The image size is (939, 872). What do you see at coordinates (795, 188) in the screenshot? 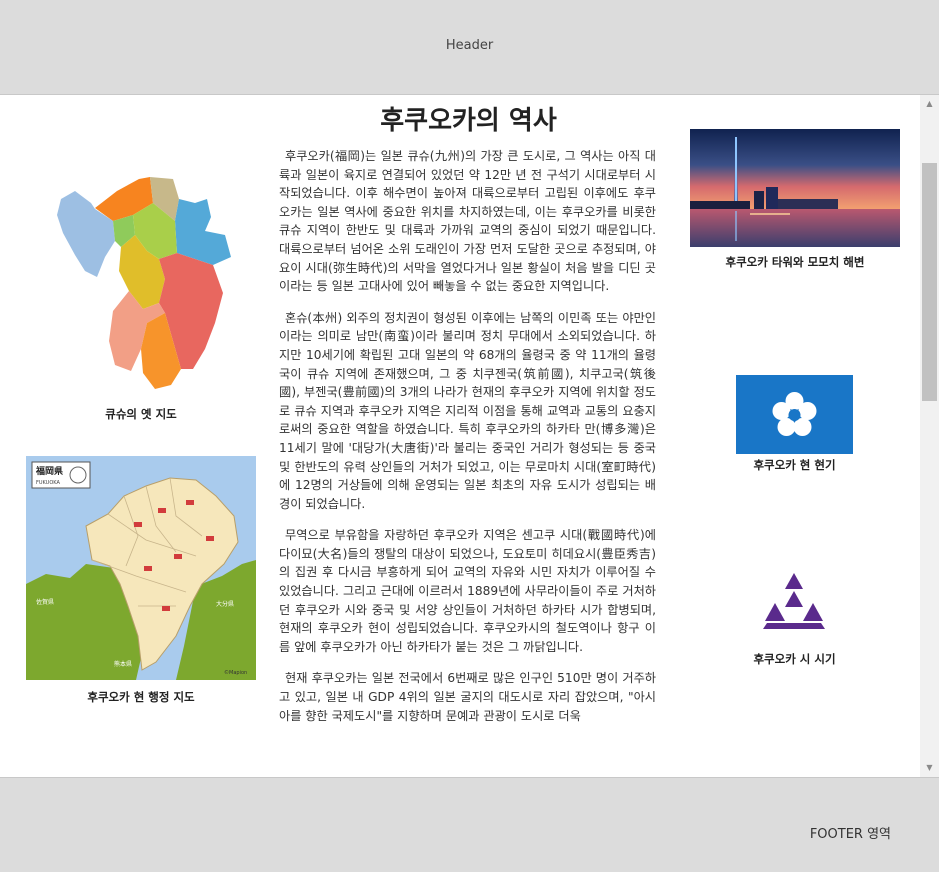
I see `fukuoka-tower-photo` at bounding box center [795, 188].